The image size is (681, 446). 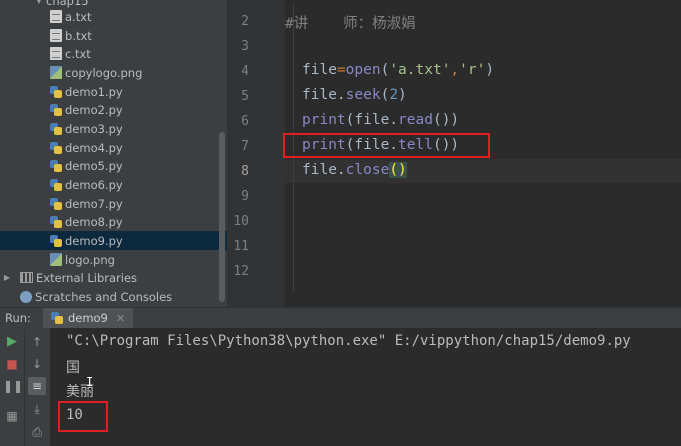 What do you see at coordinates (13, 386) in the screenshot?
I see `pause-icon: ❚❚` at bounding box center [13, 386].